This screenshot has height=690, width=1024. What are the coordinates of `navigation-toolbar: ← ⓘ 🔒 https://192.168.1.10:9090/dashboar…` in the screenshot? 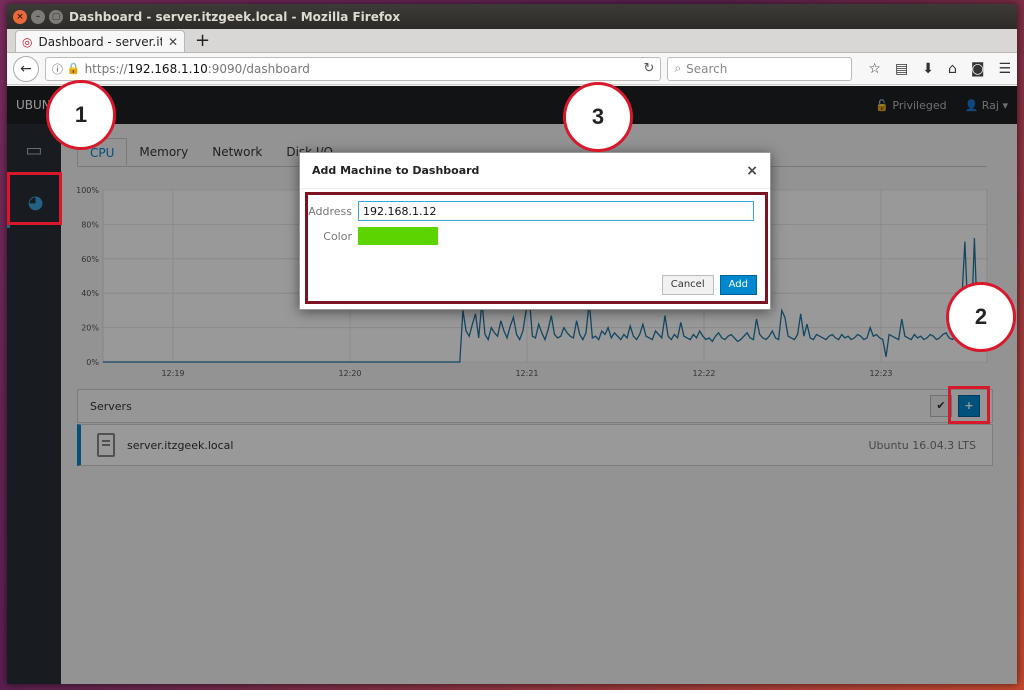 It's located at (512, 69).